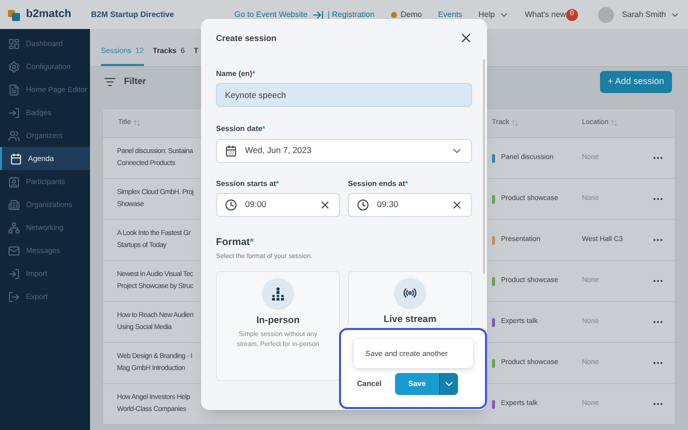  Describe the element at coordinates (278, 204) in the screenshot. I see `time-field: 09:00` at that location.